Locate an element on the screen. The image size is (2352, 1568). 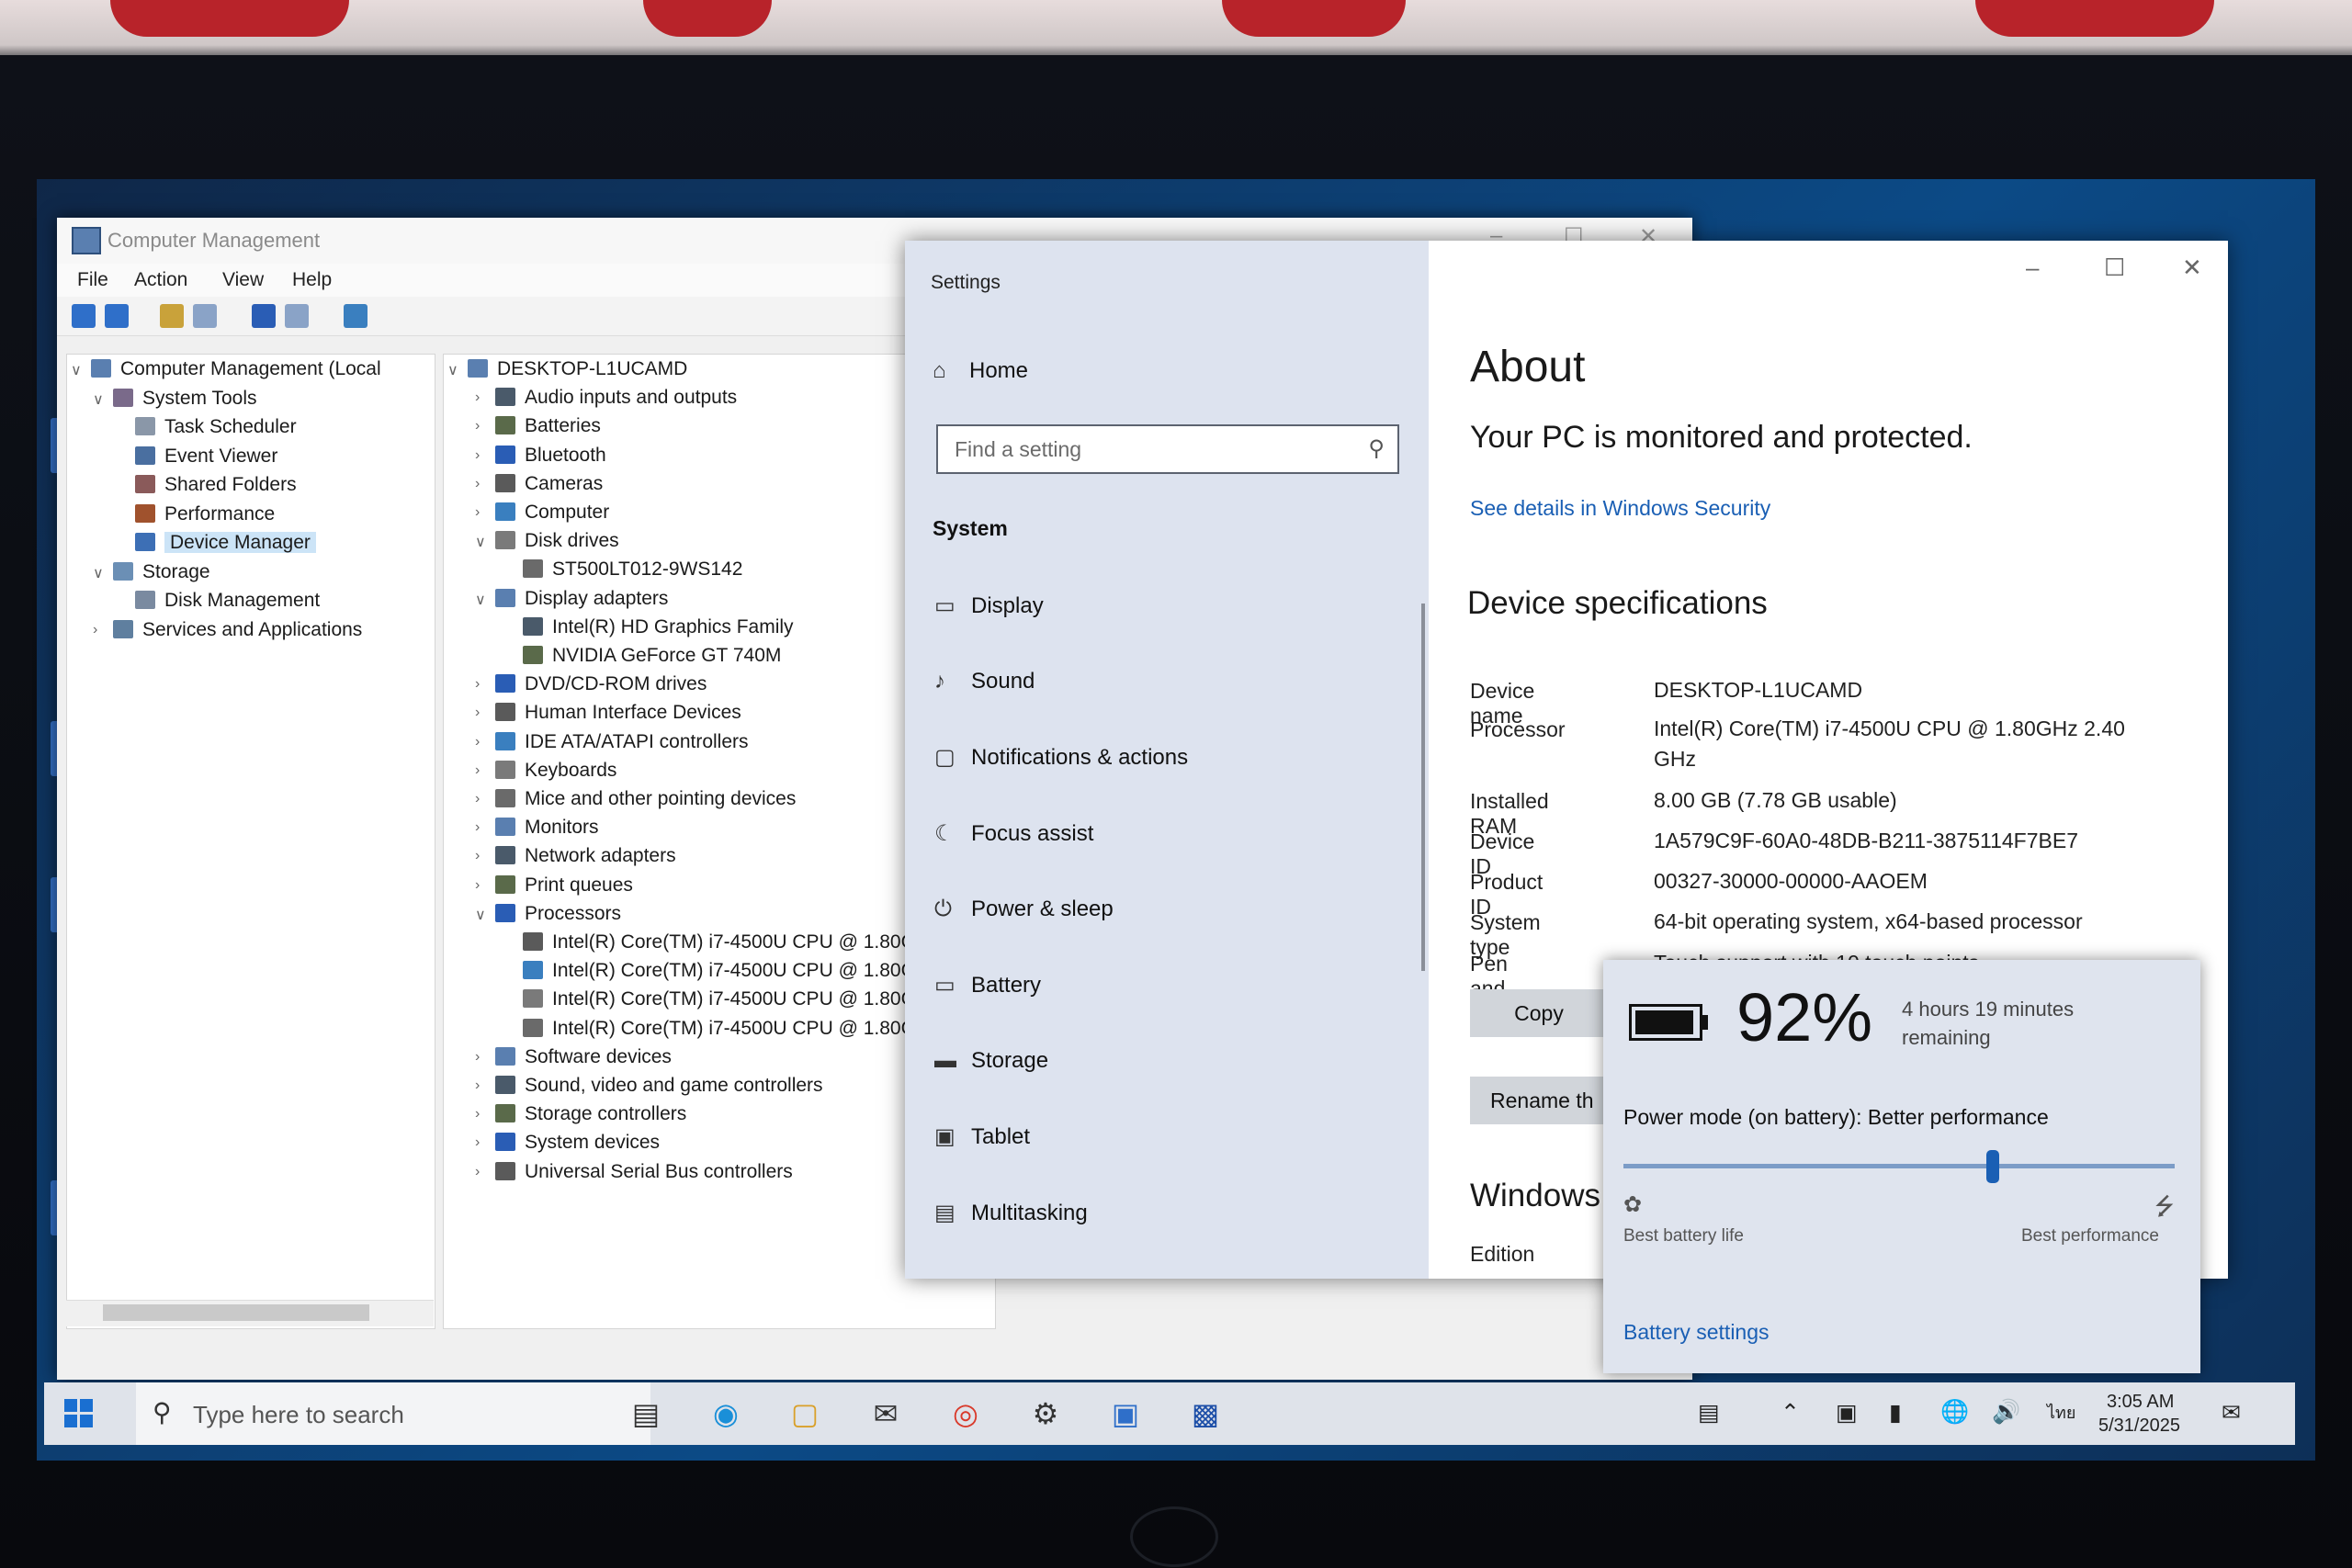
tree-node: Disk Management is located at coordinates (228, 601).